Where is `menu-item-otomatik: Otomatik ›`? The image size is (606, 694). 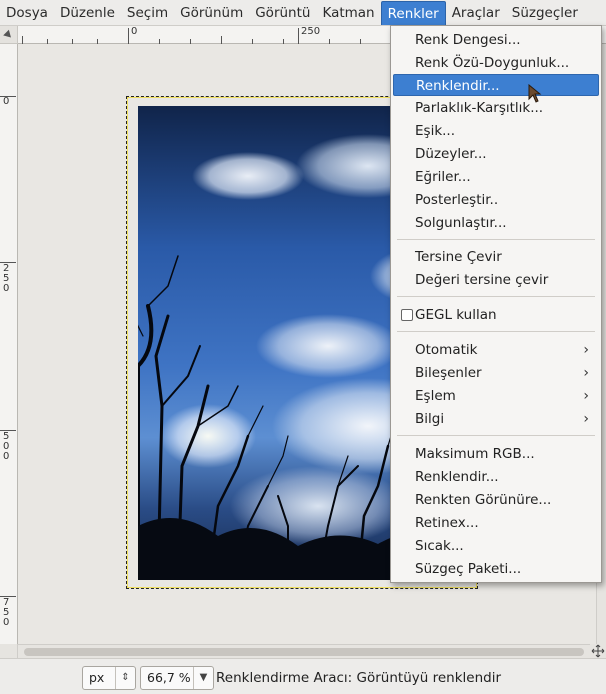 menu-item-otomatik: Otomatik › is located at coordinates (496, 350).